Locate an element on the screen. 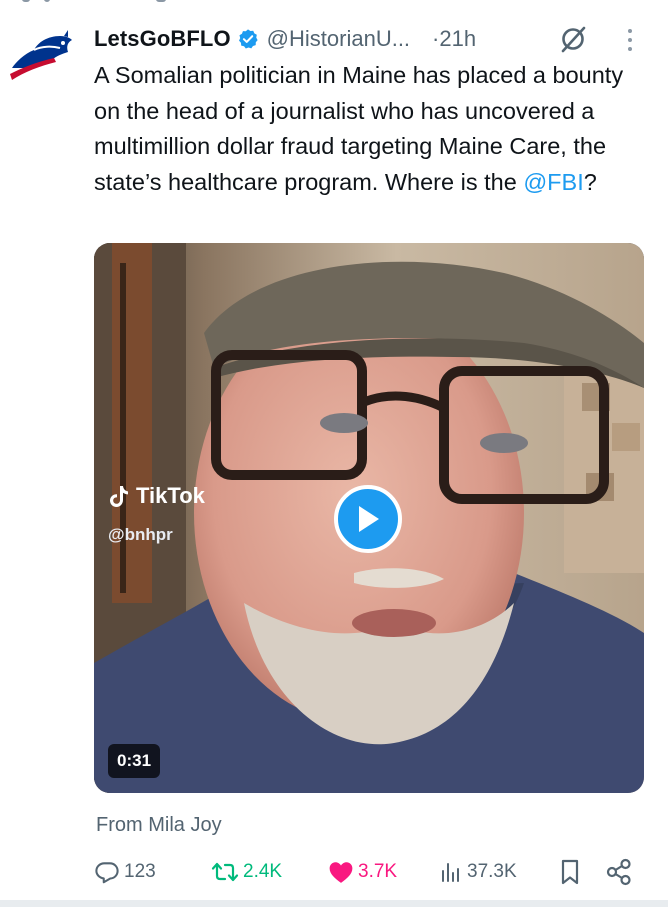 Image resolution: width=668 pixels, height=907 pixels. author-avatar is located at coordinates (41, 59).